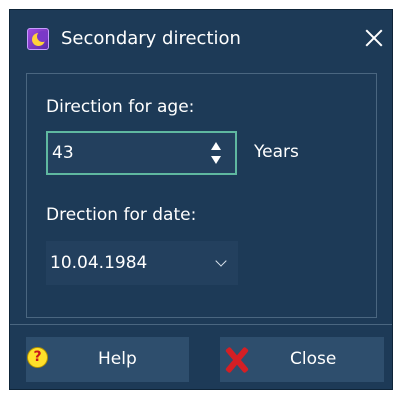  Describe the element at coordinates (201, 324) in the screenshot. I see `divider` at that location.